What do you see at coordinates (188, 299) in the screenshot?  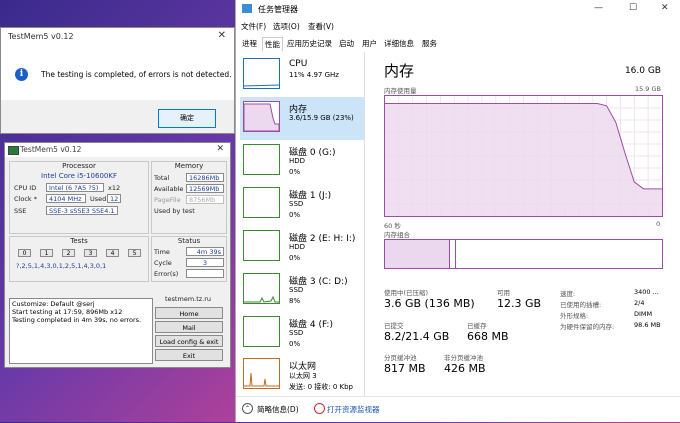 I see `site-link: testmem.tz.ru` at bounding box center [188, 299].